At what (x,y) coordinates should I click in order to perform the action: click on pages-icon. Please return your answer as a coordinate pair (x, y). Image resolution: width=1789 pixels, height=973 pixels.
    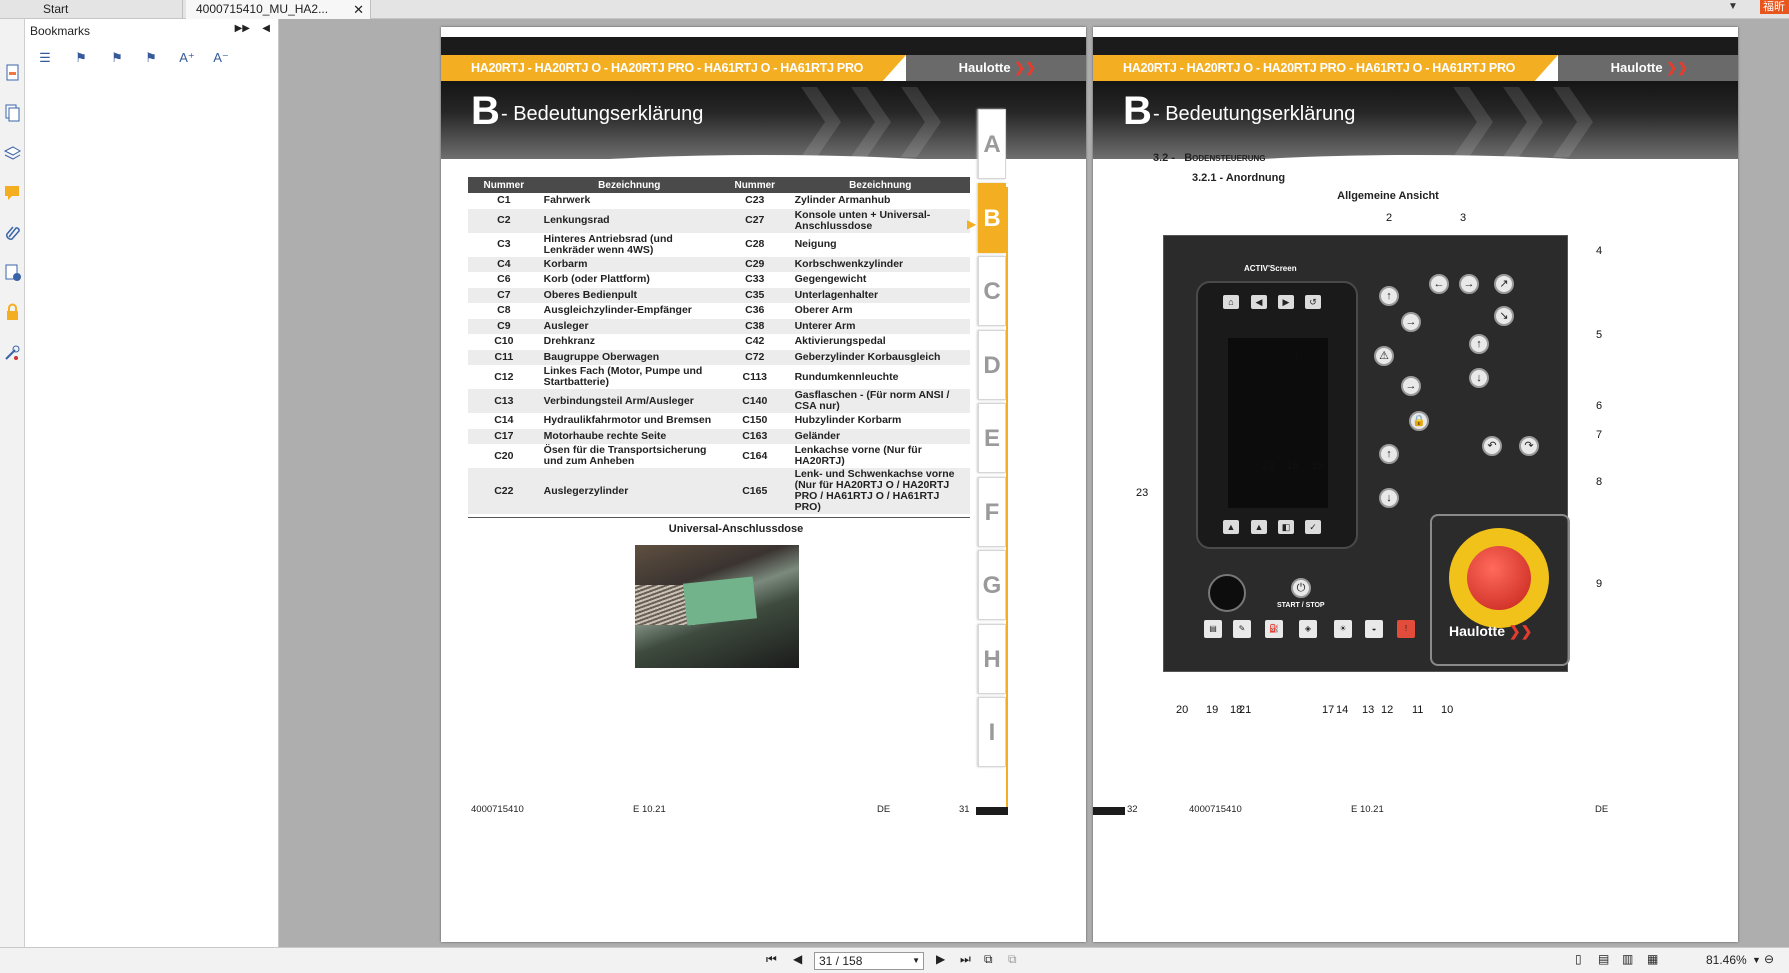
    Looking at the image, I should click on (12, 112).